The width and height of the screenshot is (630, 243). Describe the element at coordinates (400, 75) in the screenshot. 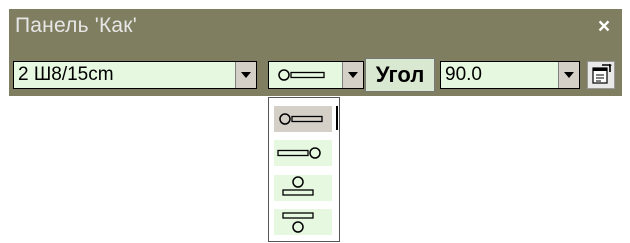

I see `angle-label: Угол` at that location.